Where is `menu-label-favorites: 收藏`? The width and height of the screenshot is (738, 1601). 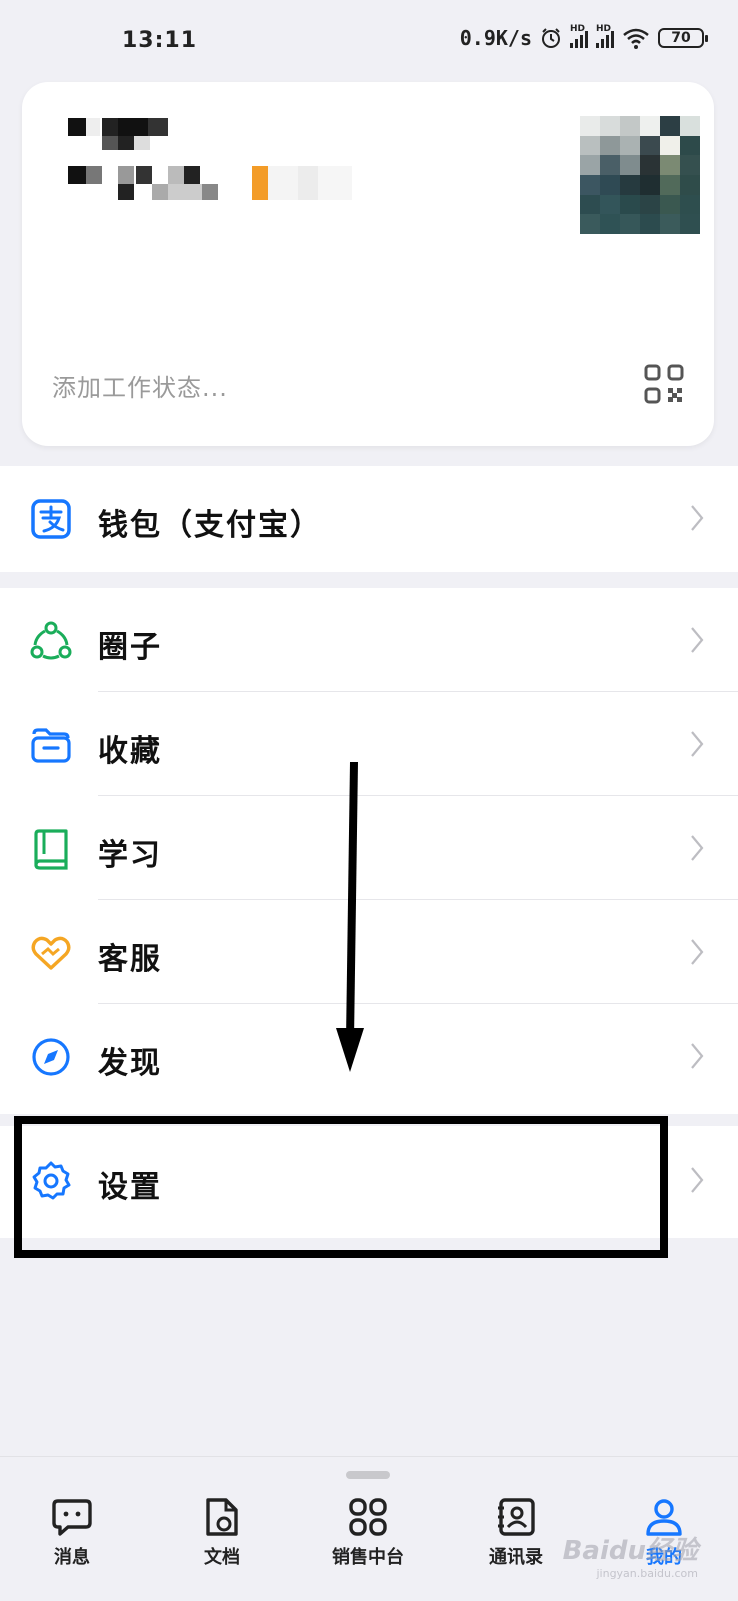 menu-label-favorites: 收藏 is located at coordinates (130, 751).